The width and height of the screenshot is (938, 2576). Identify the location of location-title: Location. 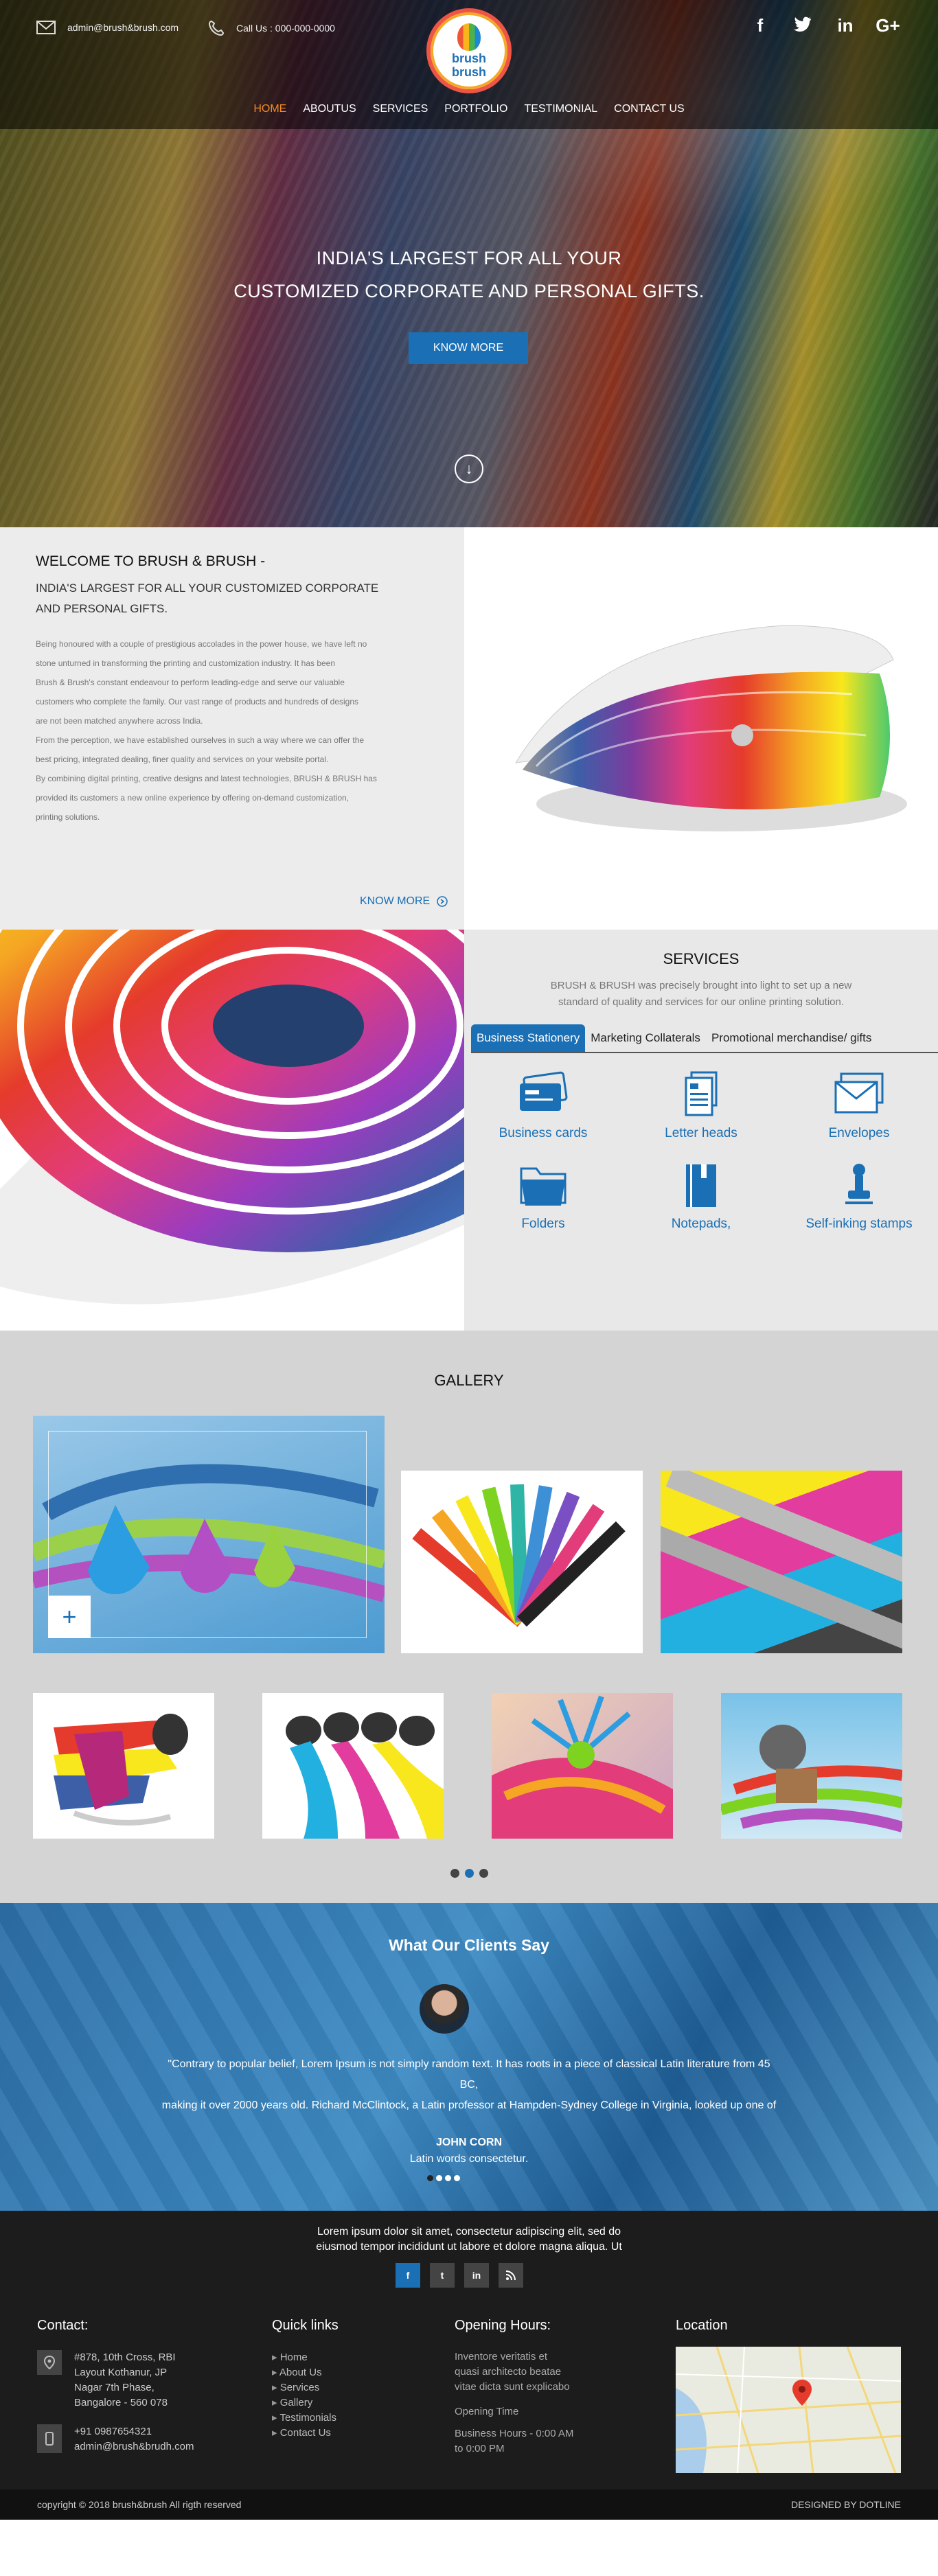
(702, 2325).